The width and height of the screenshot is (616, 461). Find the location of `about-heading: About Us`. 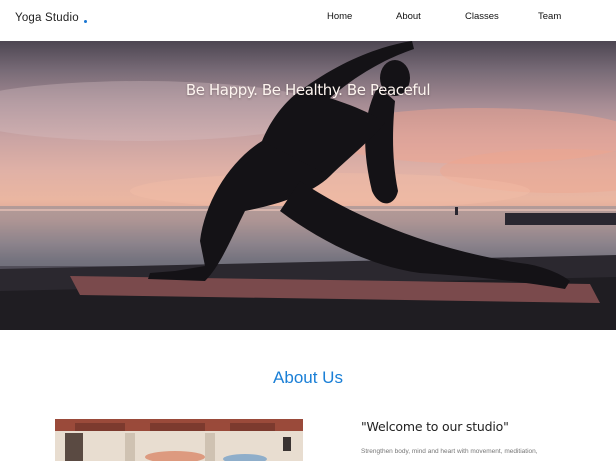

about-heading: About Us is located at coordinates (308, 377).